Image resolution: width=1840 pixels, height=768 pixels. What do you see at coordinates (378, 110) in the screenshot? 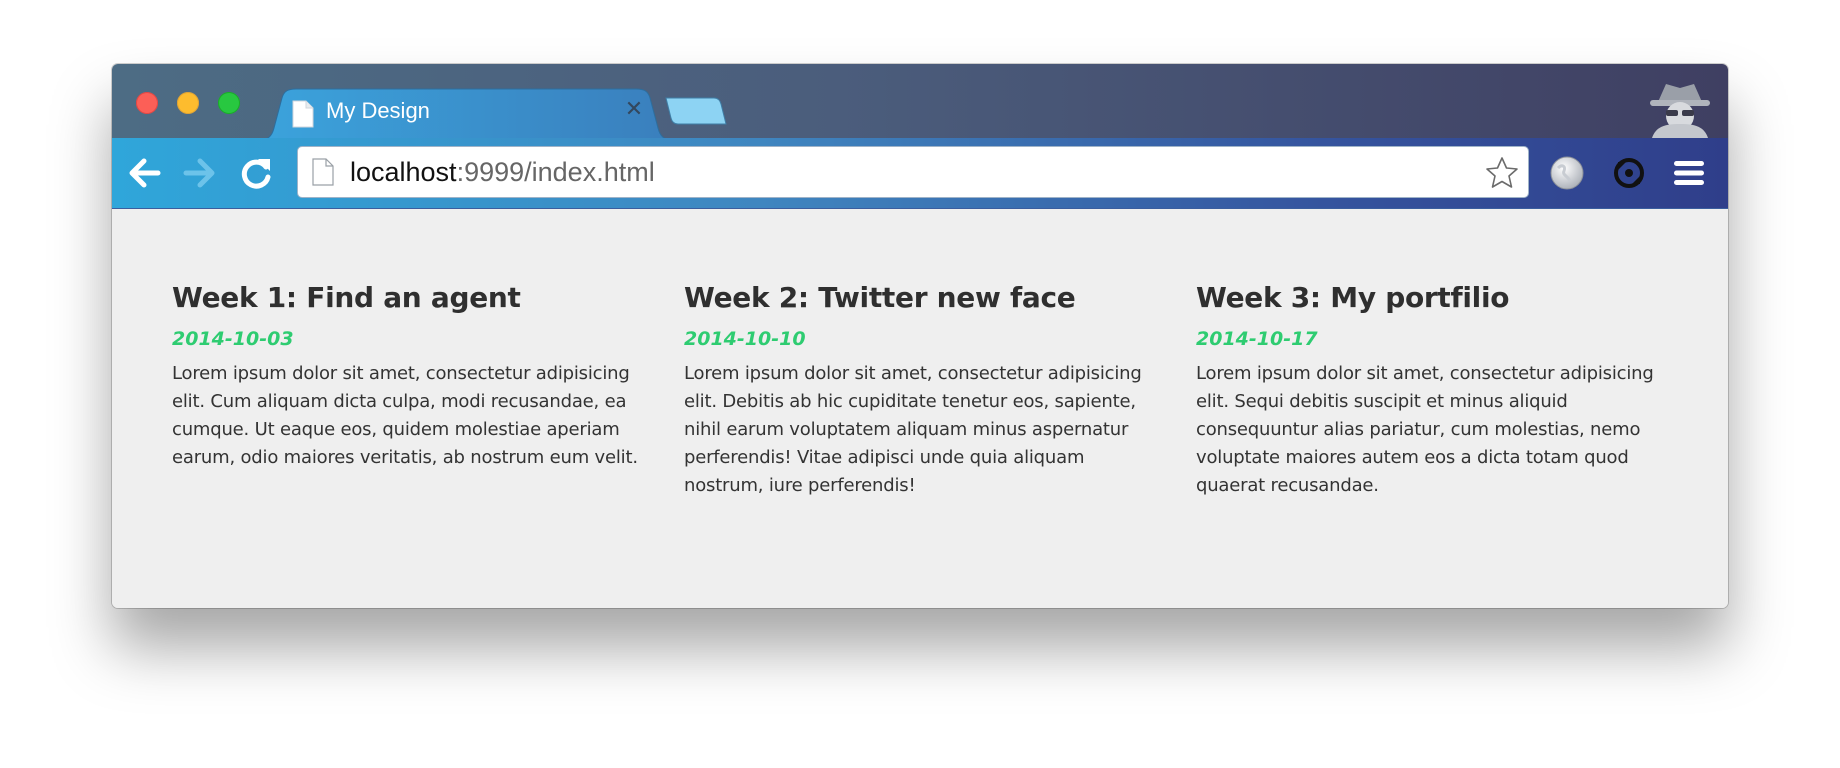
I see `tab-title: My Design` at bounding box center [378, 110].